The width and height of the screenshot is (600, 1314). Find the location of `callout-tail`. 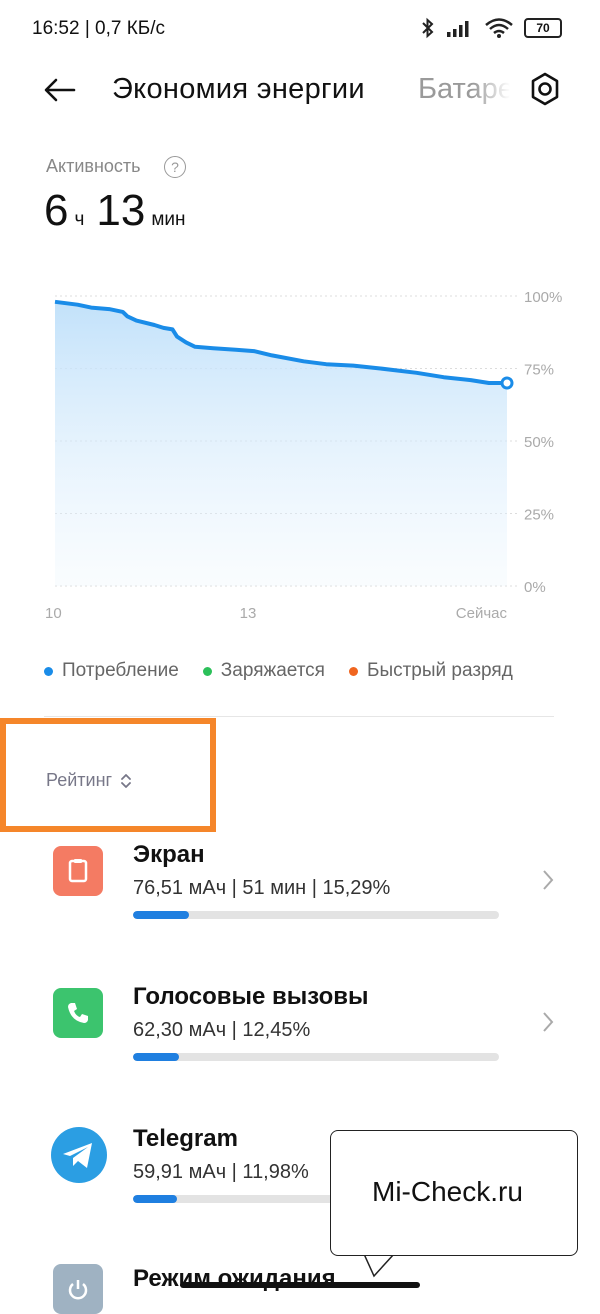

callout-tail is located at coordinates (380, 1266).